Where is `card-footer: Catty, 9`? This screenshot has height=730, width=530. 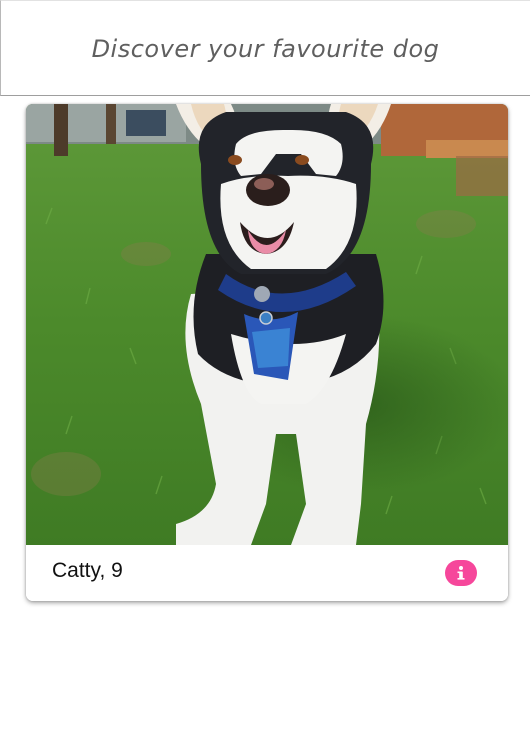
card-footer: Catty, 9 is located at coordinates (267, 573).